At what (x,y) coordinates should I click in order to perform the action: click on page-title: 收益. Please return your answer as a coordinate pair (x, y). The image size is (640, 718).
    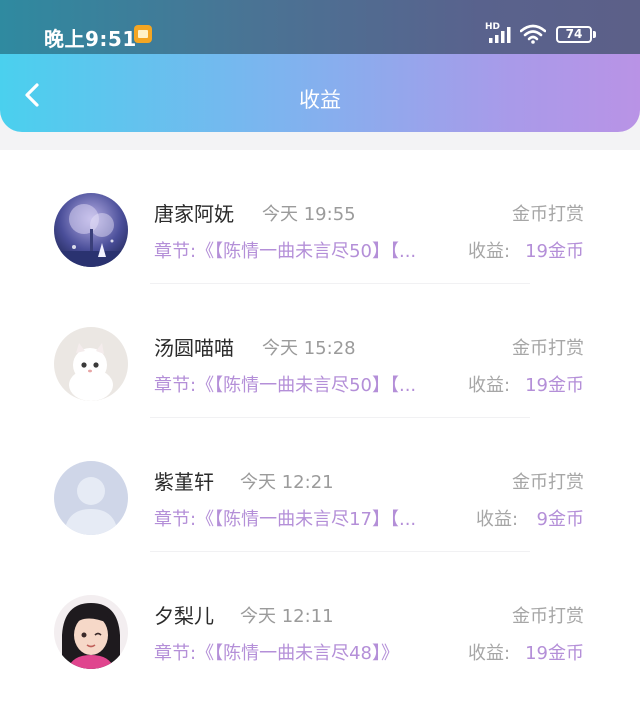
    Looking at the image, I should click on (320, 100).